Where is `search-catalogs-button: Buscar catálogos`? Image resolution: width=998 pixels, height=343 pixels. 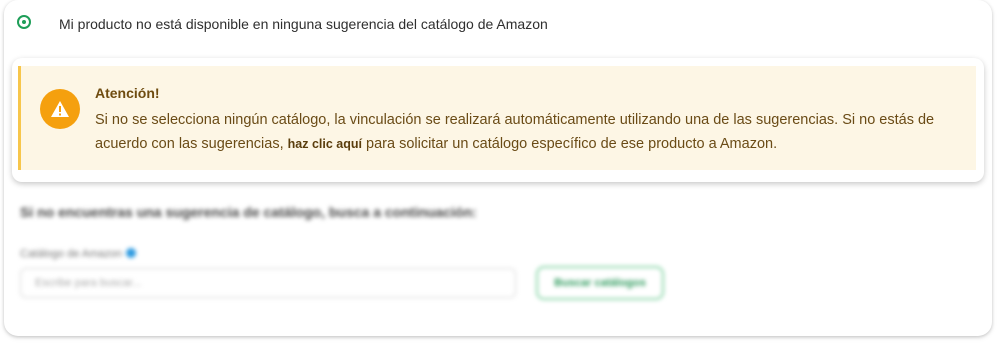 search-catalogs-button: Buscar catálogos is located at coordinates (600, 283).